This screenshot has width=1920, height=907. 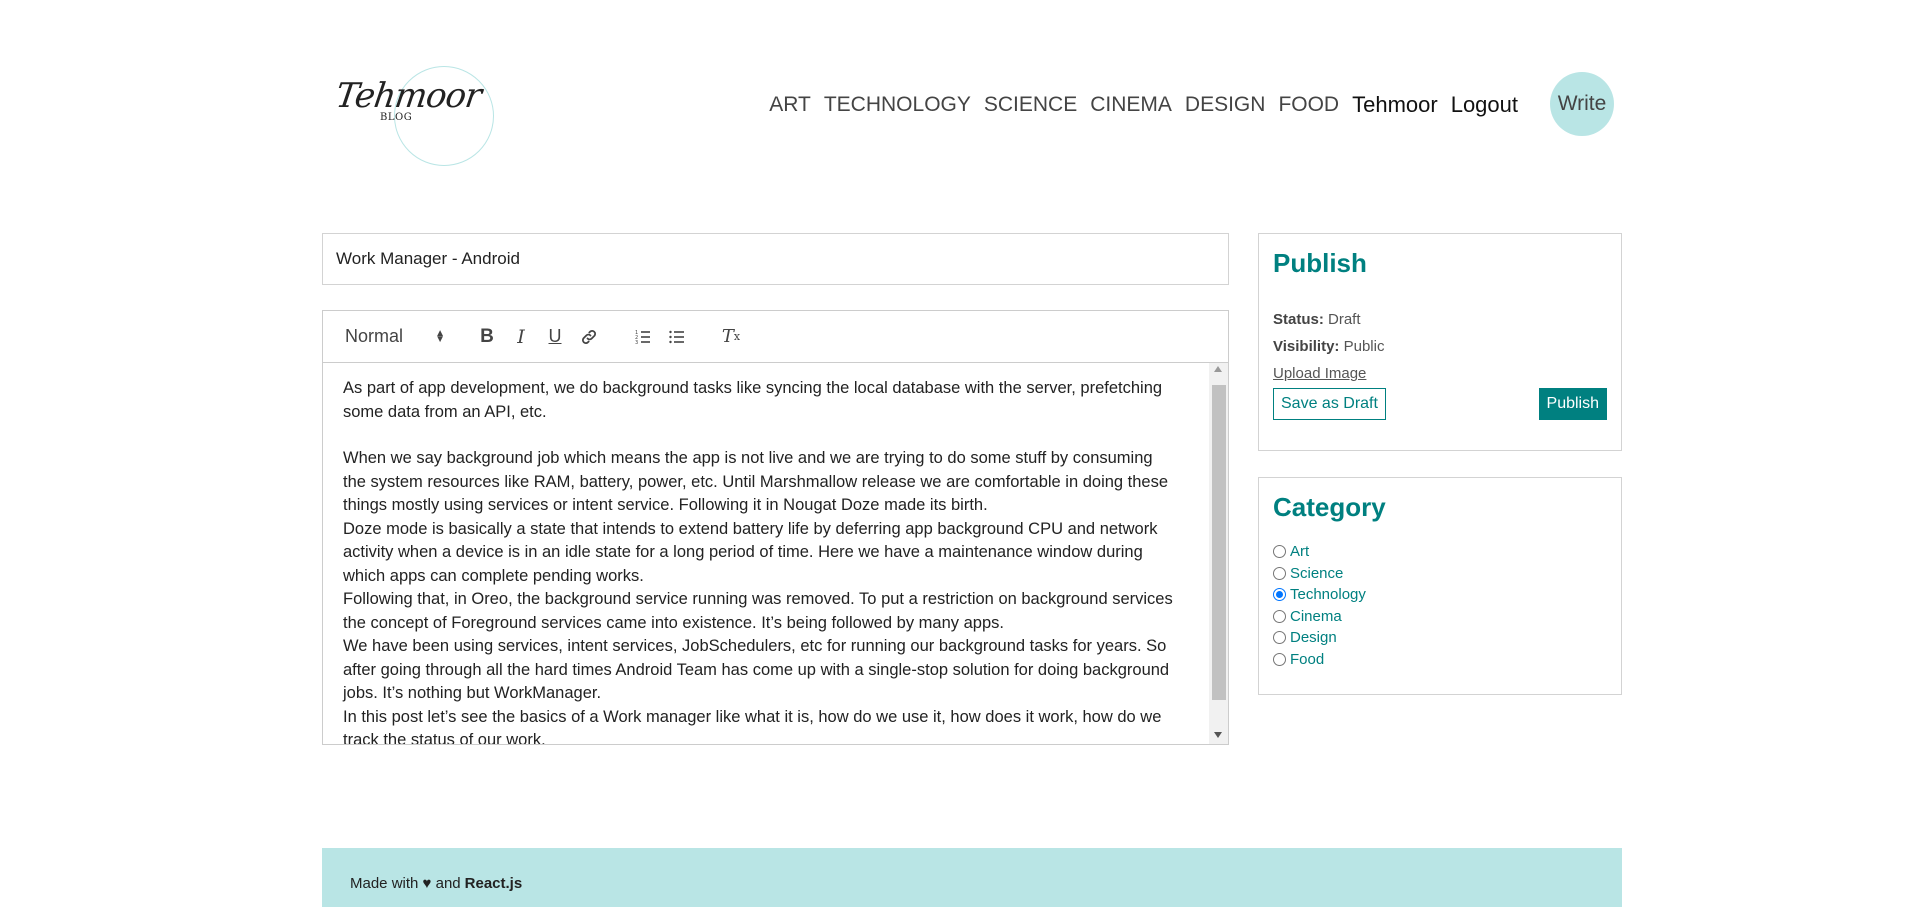 I want to click on footer-prefix: Made with ♥ and, so click(x=405, y=883).